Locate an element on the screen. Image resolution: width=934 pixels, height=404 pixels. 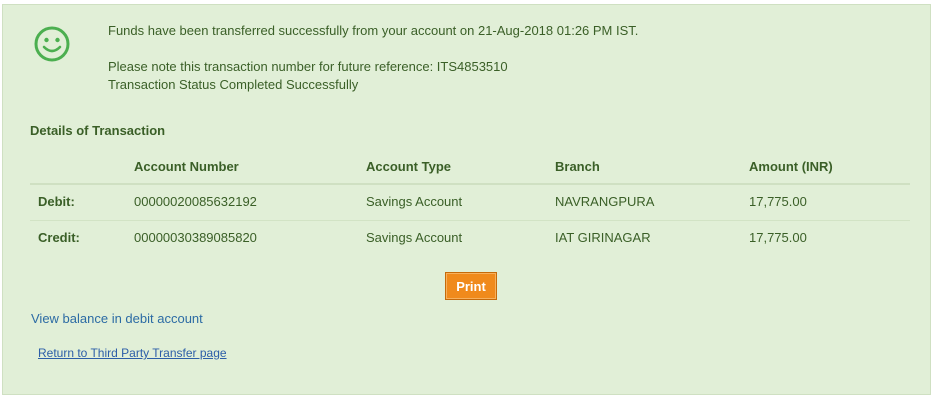
row-label: Credit: is located at coordinates (59, 237).